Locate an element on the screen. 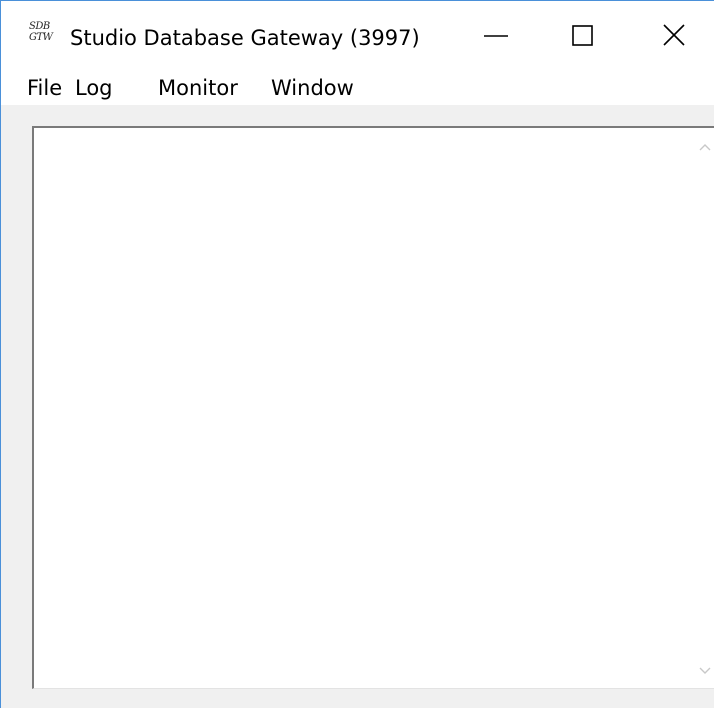  chevron-down-icon is located at coordinates (705, 671).